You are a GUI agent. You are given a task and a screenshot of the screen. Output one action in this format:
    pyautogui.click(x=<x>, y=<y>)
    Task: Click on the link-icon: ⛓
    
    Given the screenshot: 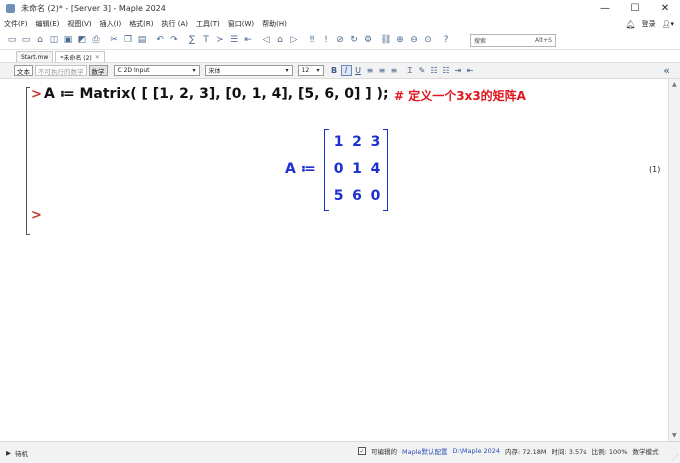 What is the action you would take?
    pyautogui.click(x=386, y=40)
    